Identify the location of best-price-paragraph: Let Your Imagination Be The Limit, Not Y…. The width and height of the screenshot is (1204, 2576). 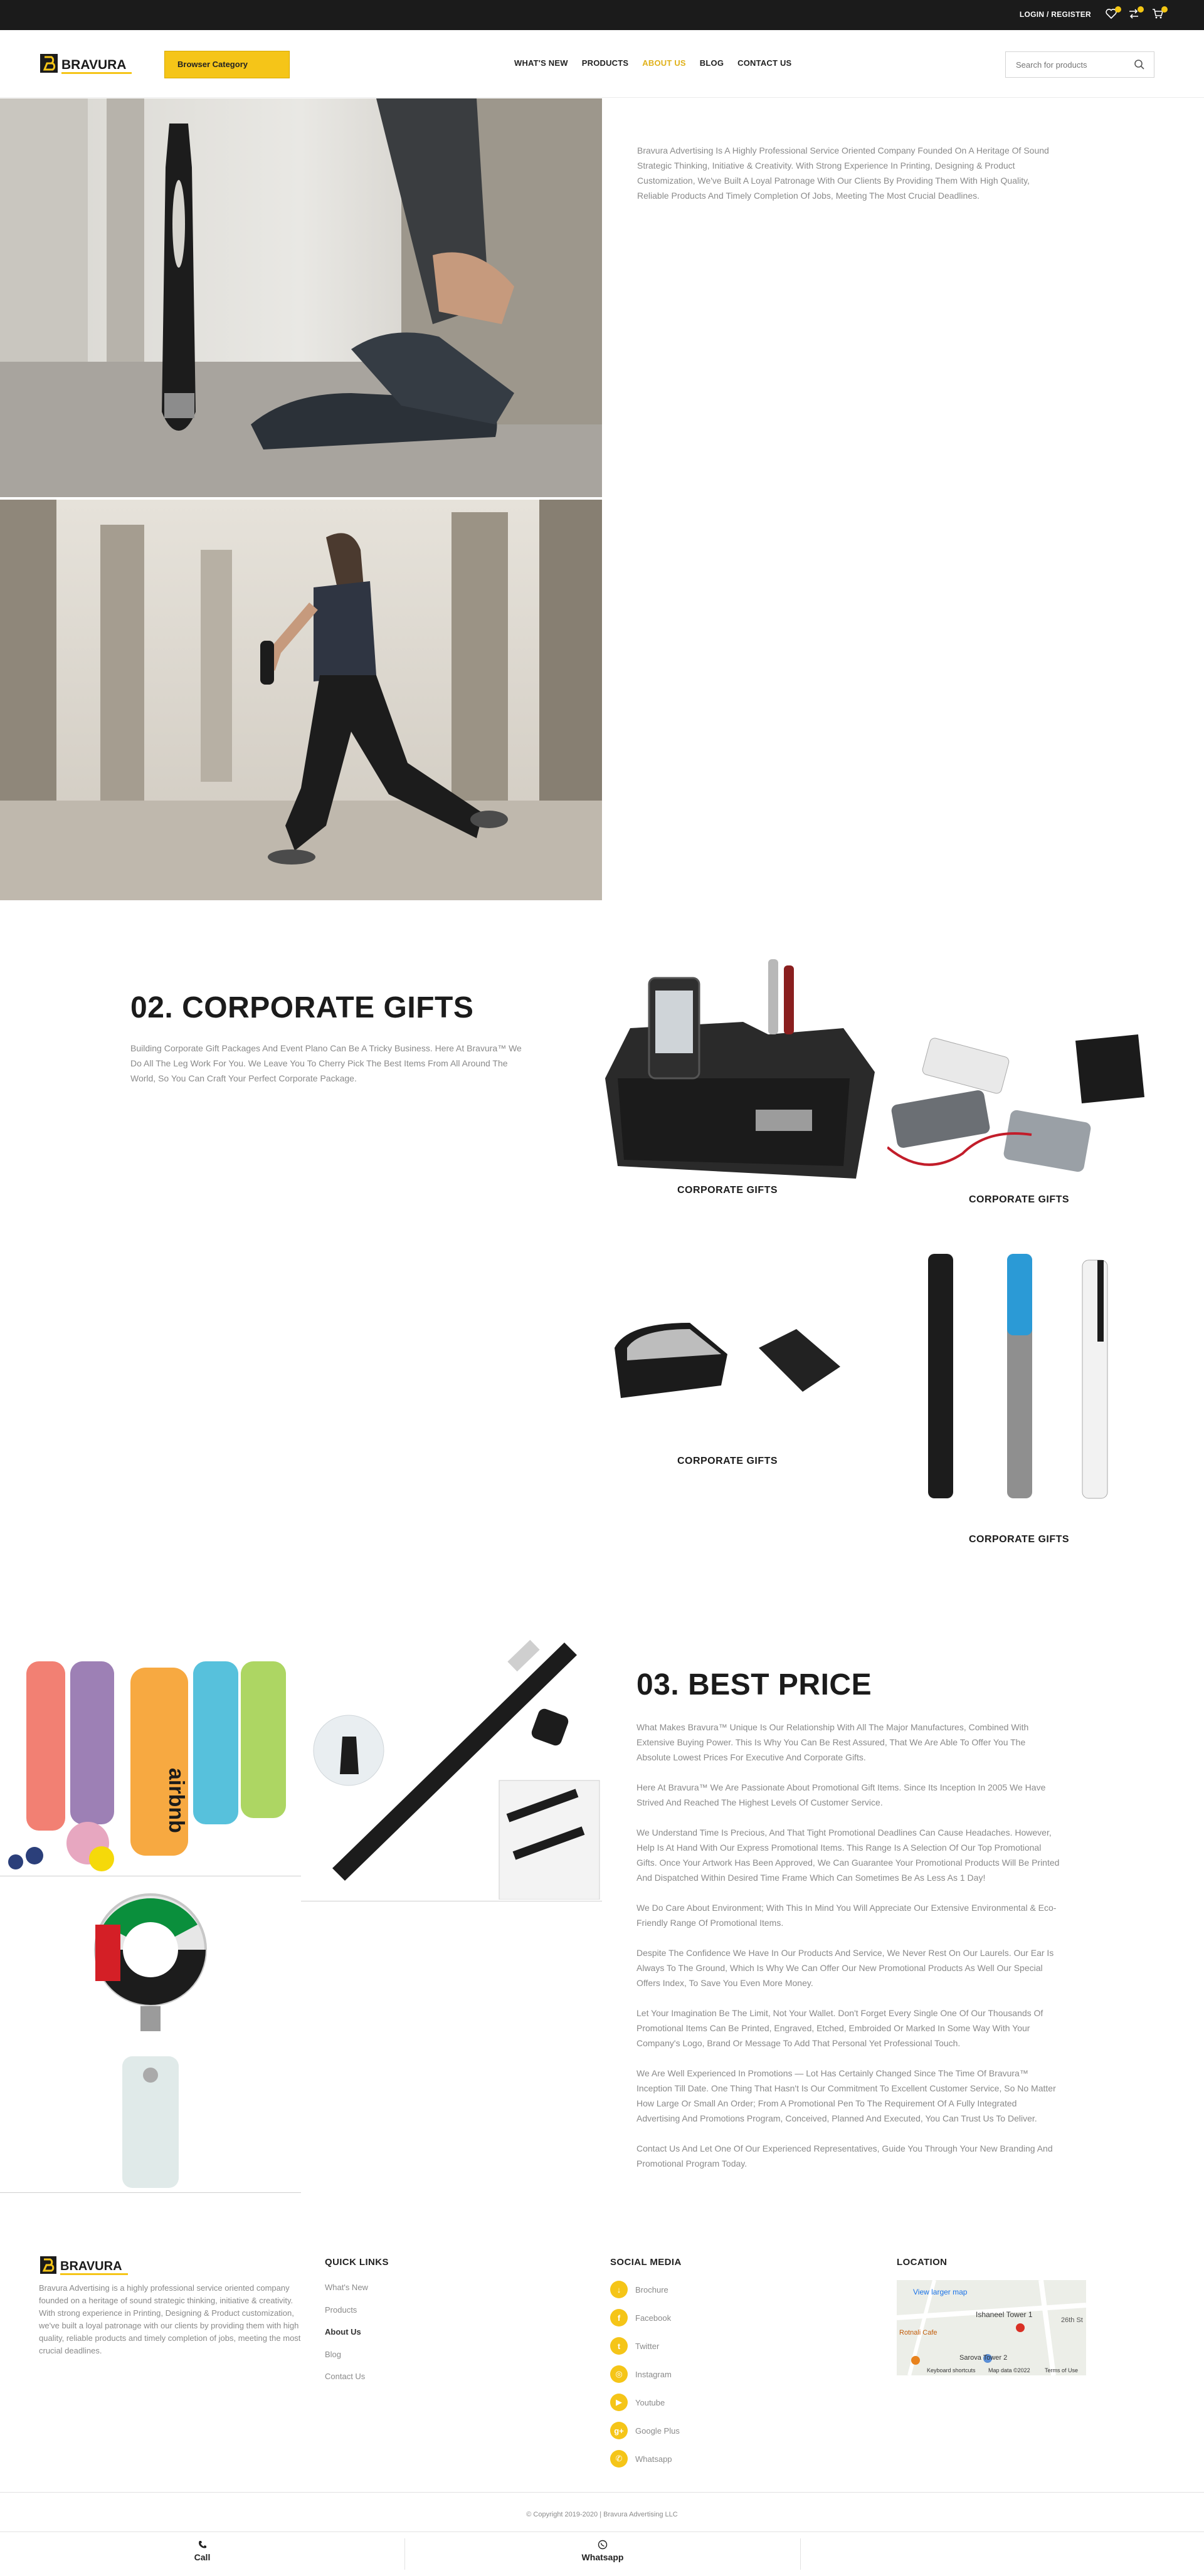
(839, 2028).